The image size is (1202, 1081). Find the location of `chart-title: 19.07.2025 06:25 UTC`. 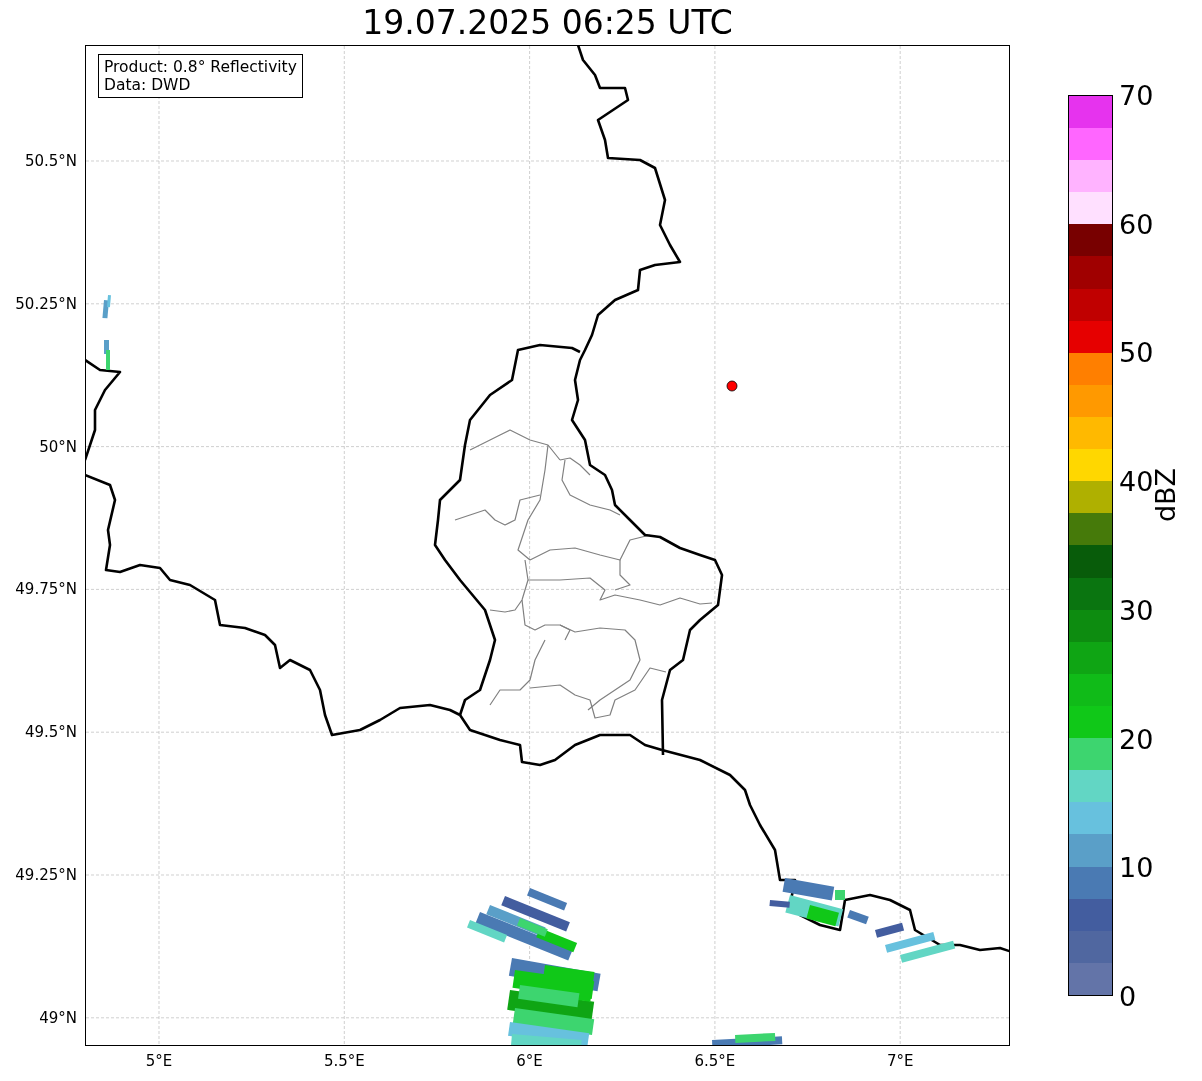

chart-title: 19.07.2025 06:25 UTC is located at coordinates (547, 23).